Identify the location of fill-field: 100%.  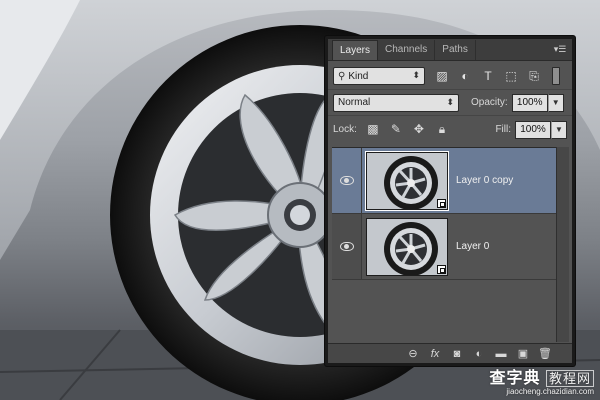
(533, 129).